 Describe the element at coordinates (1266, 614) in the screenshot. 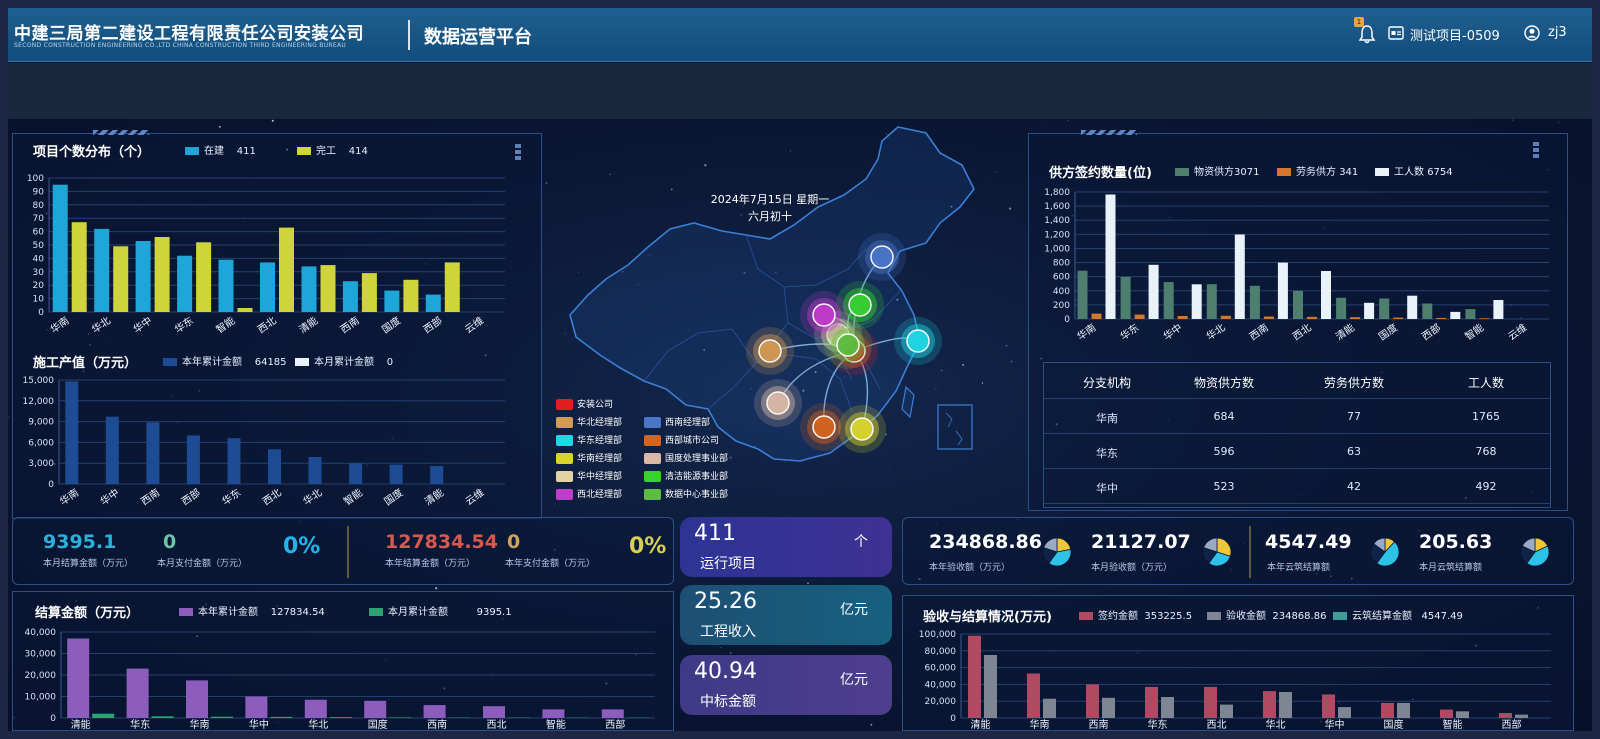

I see `legend-item-acceptance-amount: 验收金额 234868.86` at that location.